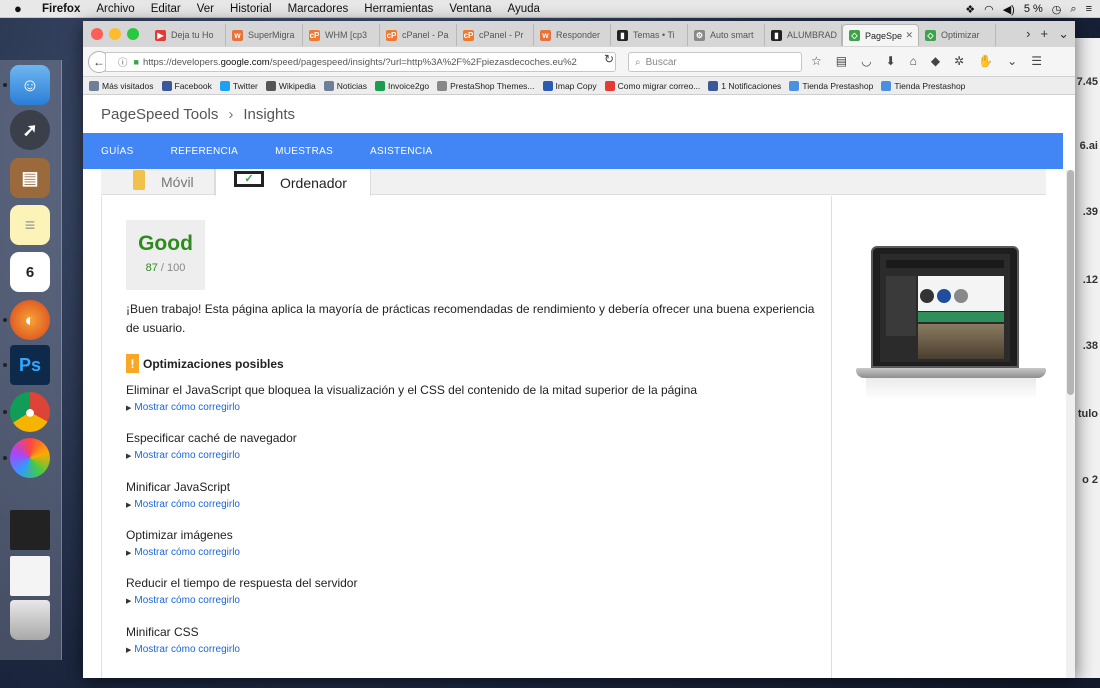 Image resolution: width=1100 pixels, height=688 pixels. Describe the element at coordinates (251, 9) in the screenshot. I see `menu-historial: Historial` at that location.